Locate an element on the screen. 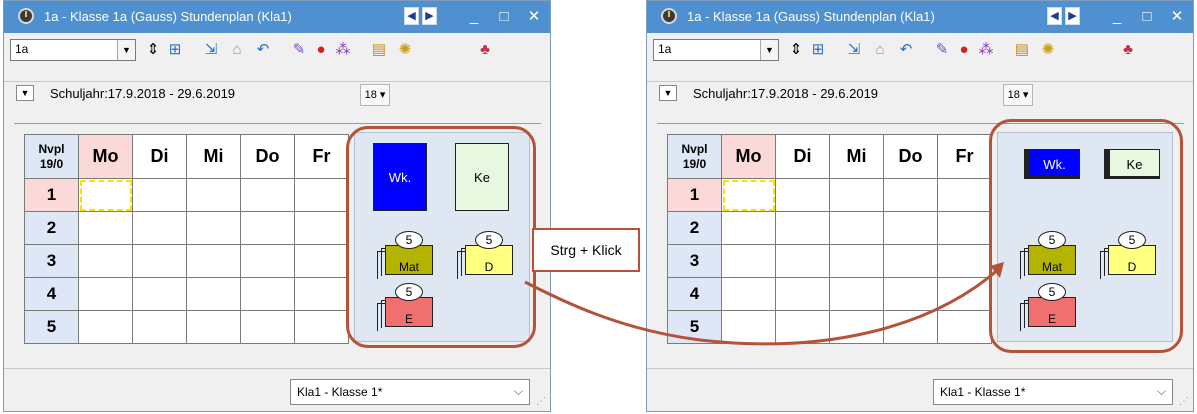 The height and width of the screenshot is (414, 1197). calendar-day-label: 18 is located at coordinates (1013, 95).